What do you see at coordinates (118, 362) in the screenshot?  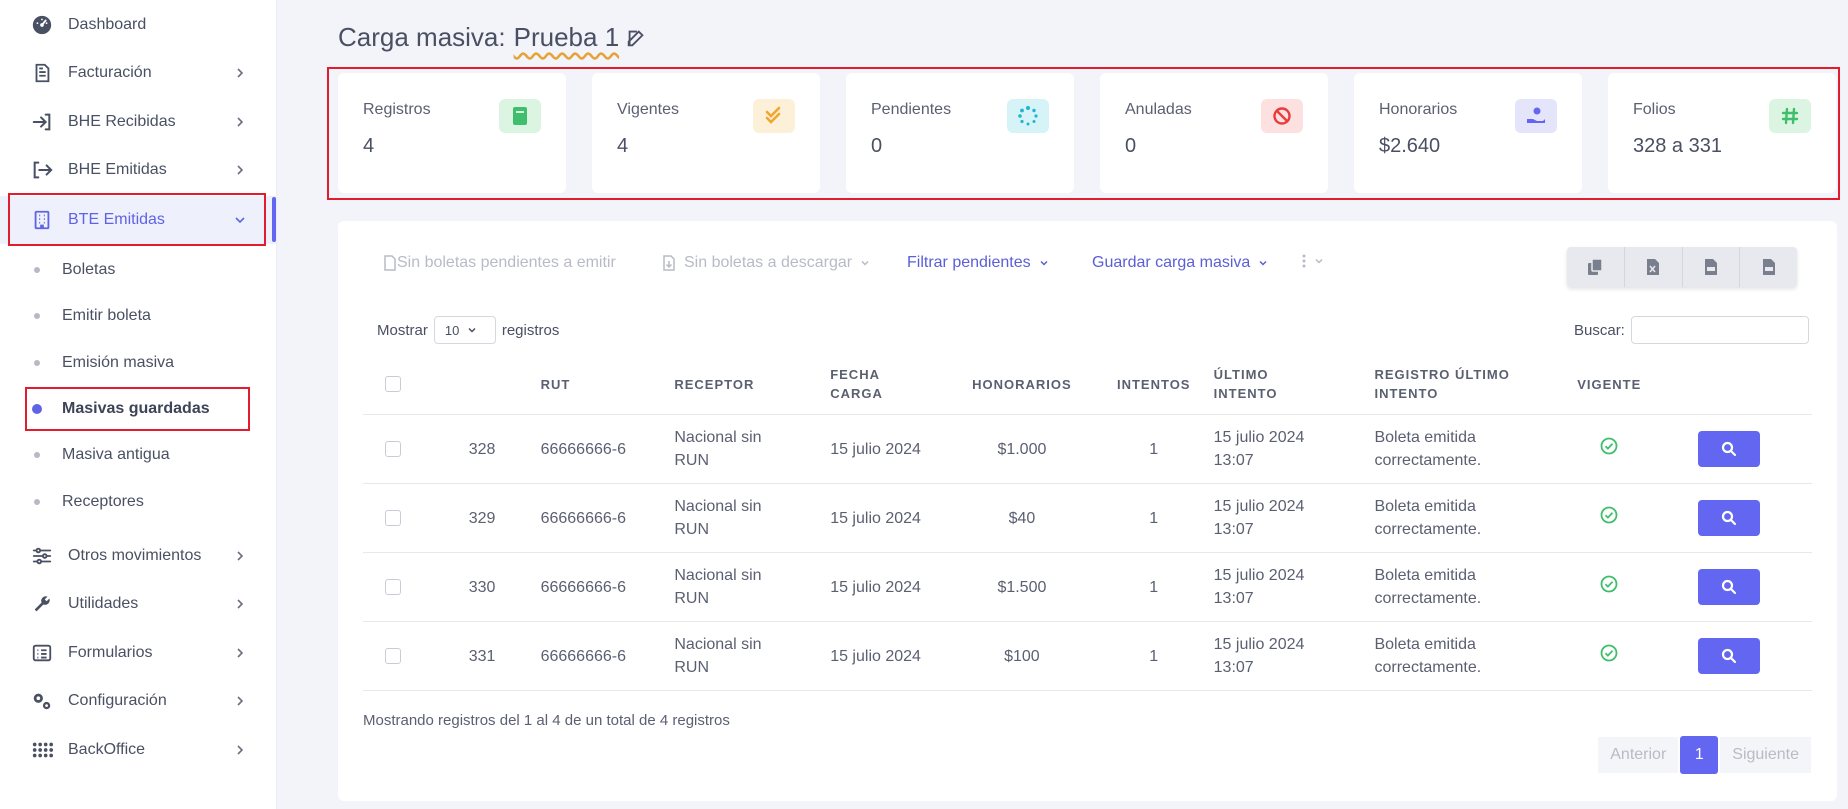 I see `sidebar-subitem-label: Emisión masiva` at bounding box center [118, 362].